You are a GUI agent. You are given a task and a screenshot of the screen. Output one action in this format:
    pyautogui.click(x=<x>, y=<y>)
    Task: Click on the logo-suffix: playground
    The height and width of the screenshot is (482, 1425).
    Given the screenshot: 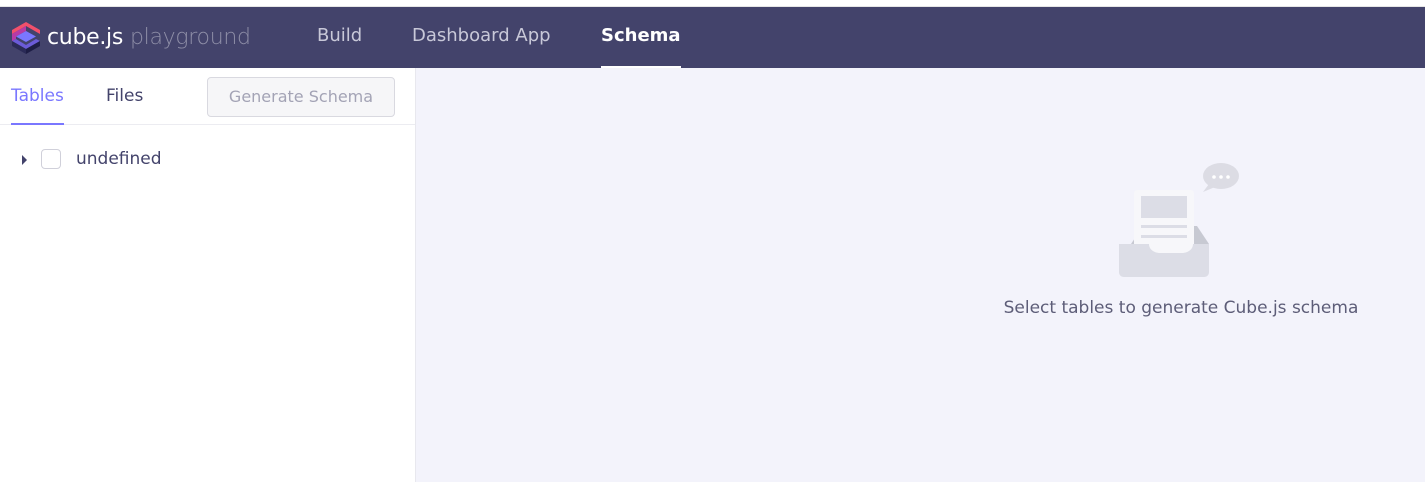 What is the action you would take?
    pyautogui.click(x=190, y=37)
    